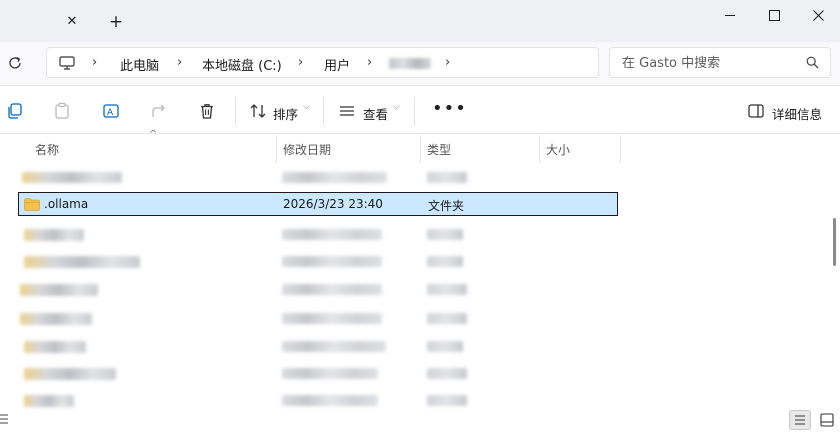  What do you see at coordinates (756, 111) in the screenshot?
I see `details-pane-icon` at bounding box center [756, 111].